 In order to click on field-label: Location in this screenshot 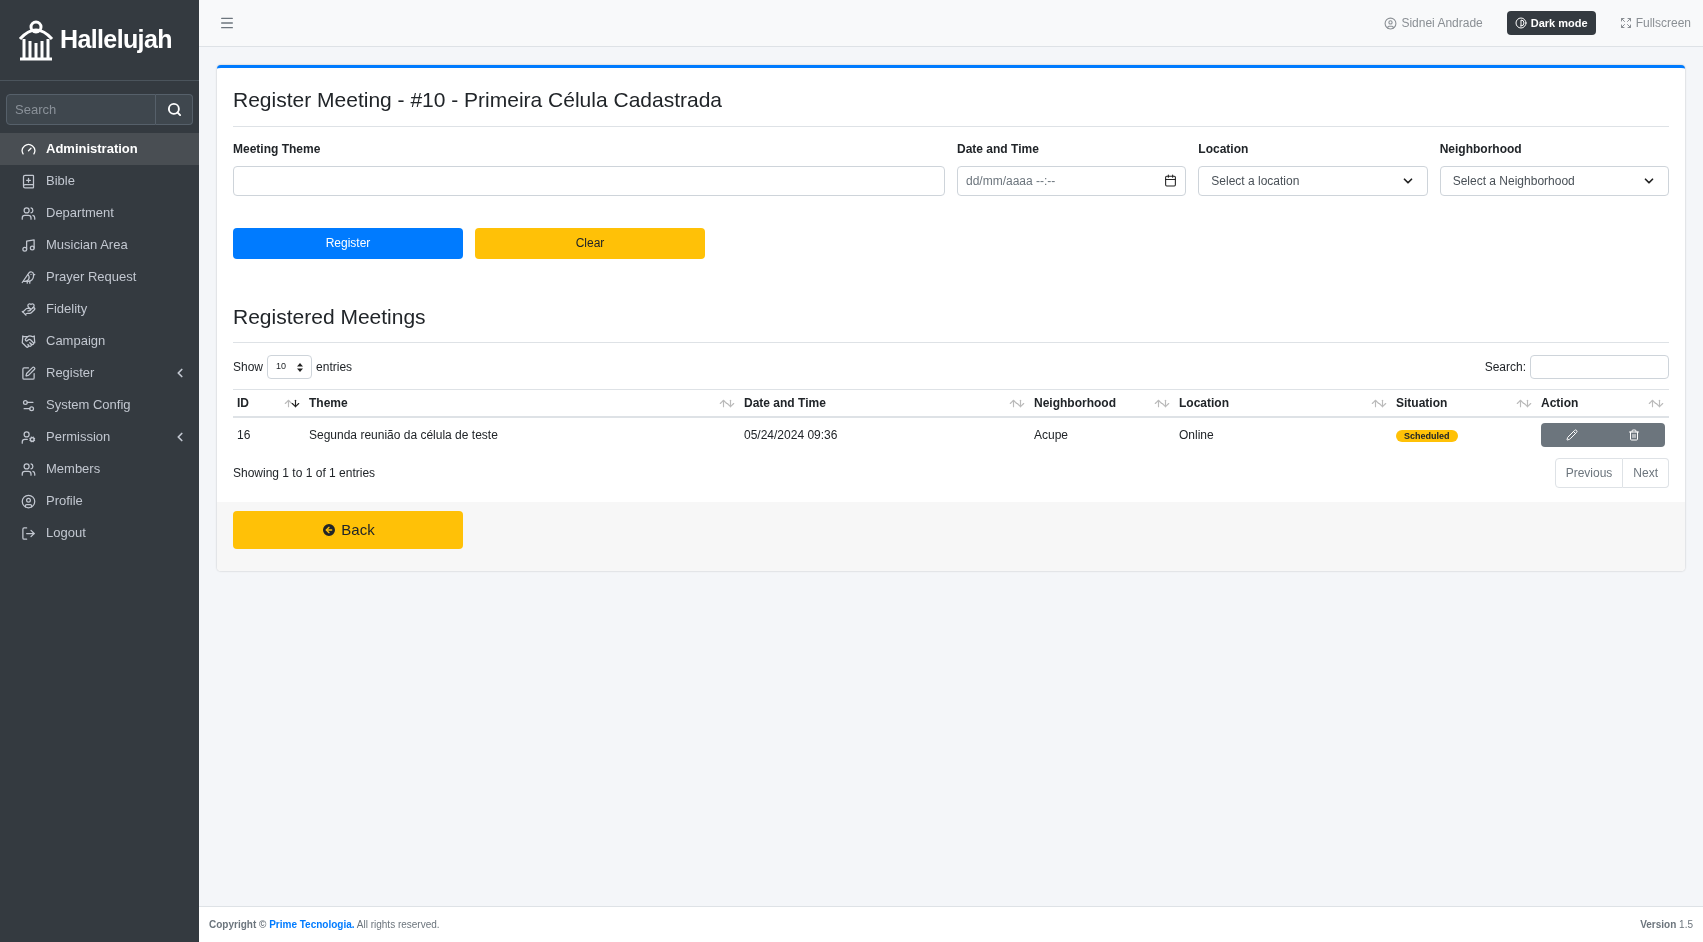, I will do `click(1224, 149)`.